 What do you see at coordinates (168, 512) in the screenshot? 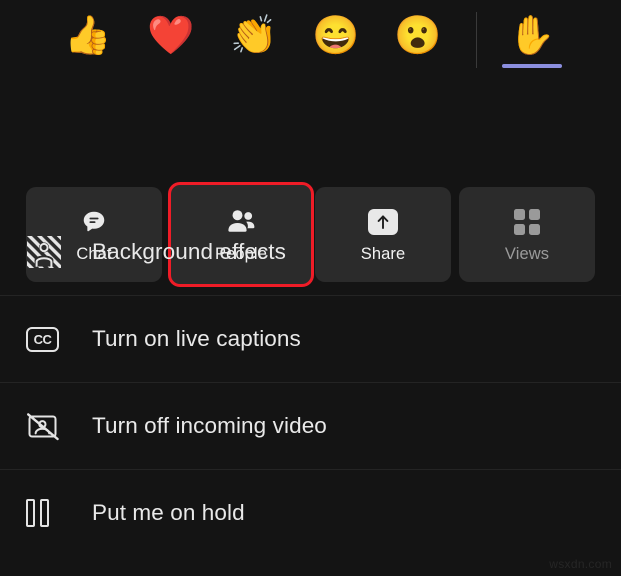
I see `menu-item-put-on-hold-label: Put me on hold` at bounding box center [168, 512].